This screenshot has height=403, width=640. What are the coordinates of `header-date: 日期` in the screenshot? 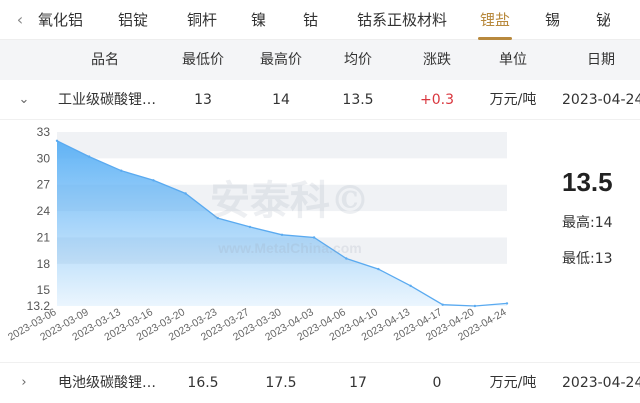 It's located at (601, 60).